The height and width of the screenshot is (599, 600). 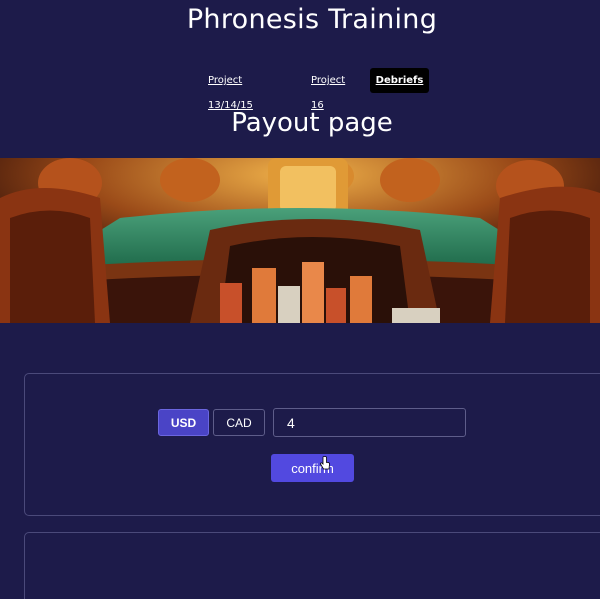 I want to click on page-heading: Payout page, so click(x=312, y=123).